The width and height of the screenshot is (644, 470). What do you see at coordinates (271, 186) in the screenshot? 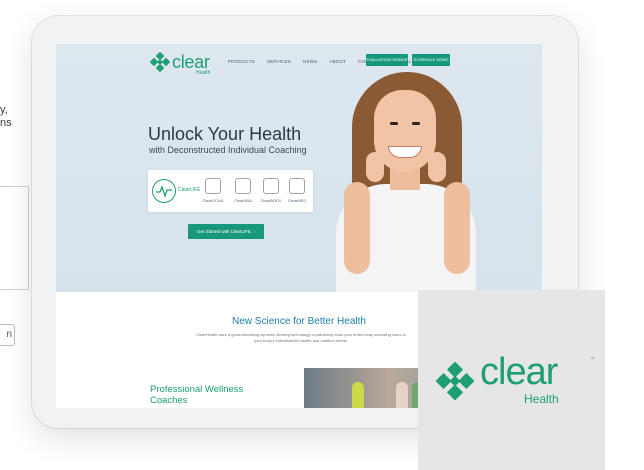
I see `body-icon` at bounding box center [271, 186].